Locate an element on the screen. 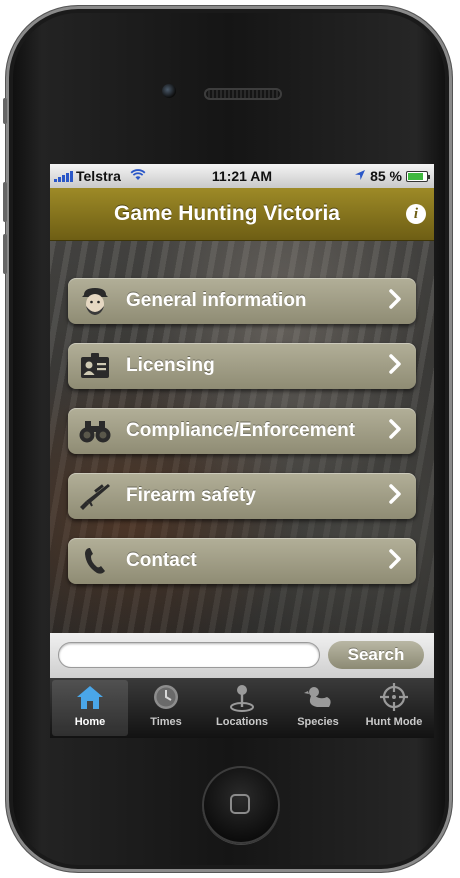 The height and width of the screenshot is (878, 460). menu-item-general-information: General information is located at coordinates (242, 301).